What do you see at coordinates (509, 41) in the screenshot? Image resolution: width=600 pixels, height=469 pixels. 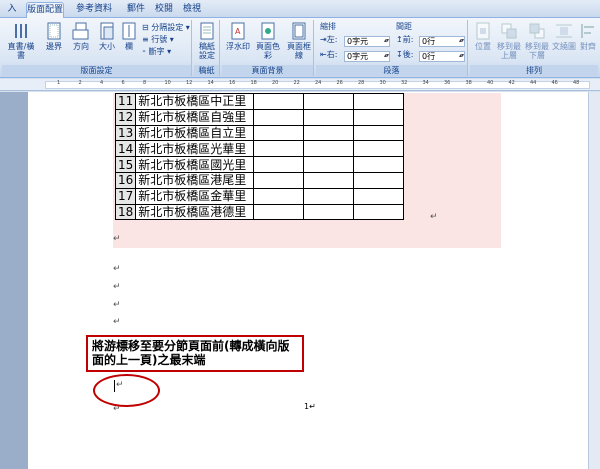 I see `bring-to-front-button: 移到最上層` at bounding box center [509, 41].